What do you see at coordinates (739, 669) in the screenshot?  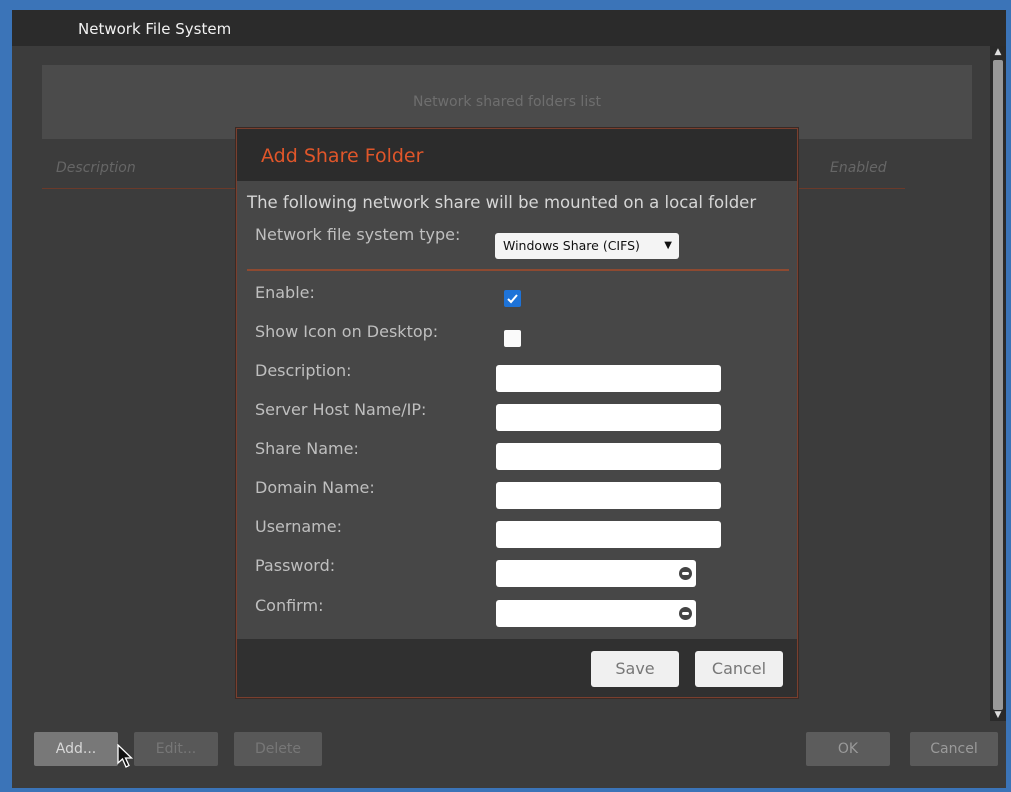 I see `cancel-button: Cancel` at bounding box center [739, 669].